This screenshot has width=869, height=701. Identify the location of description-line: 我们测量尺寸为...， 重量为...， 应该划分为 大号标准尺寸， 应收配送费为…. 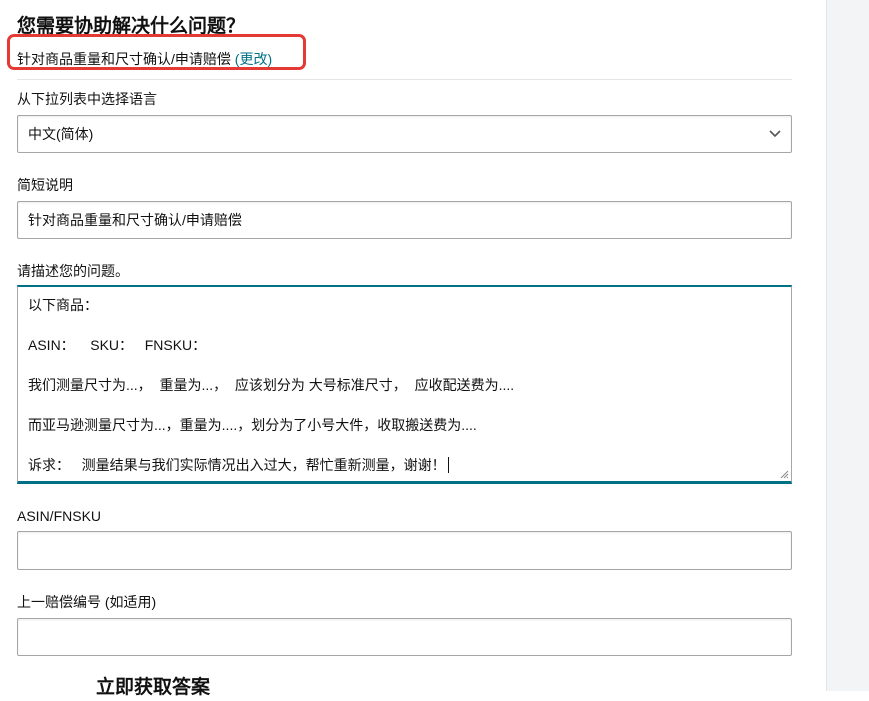
(271, 385).